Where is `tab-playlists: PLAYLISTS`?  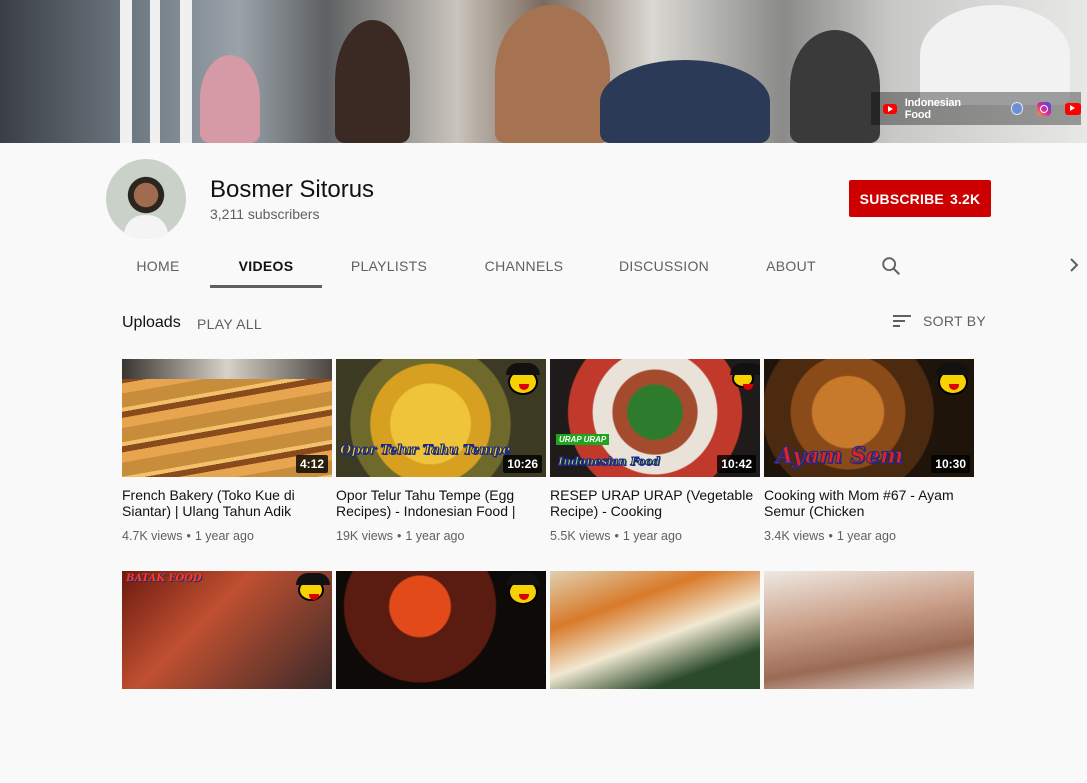
tab-playlists: PLAYLISTS is located at coordinates (389, 265).